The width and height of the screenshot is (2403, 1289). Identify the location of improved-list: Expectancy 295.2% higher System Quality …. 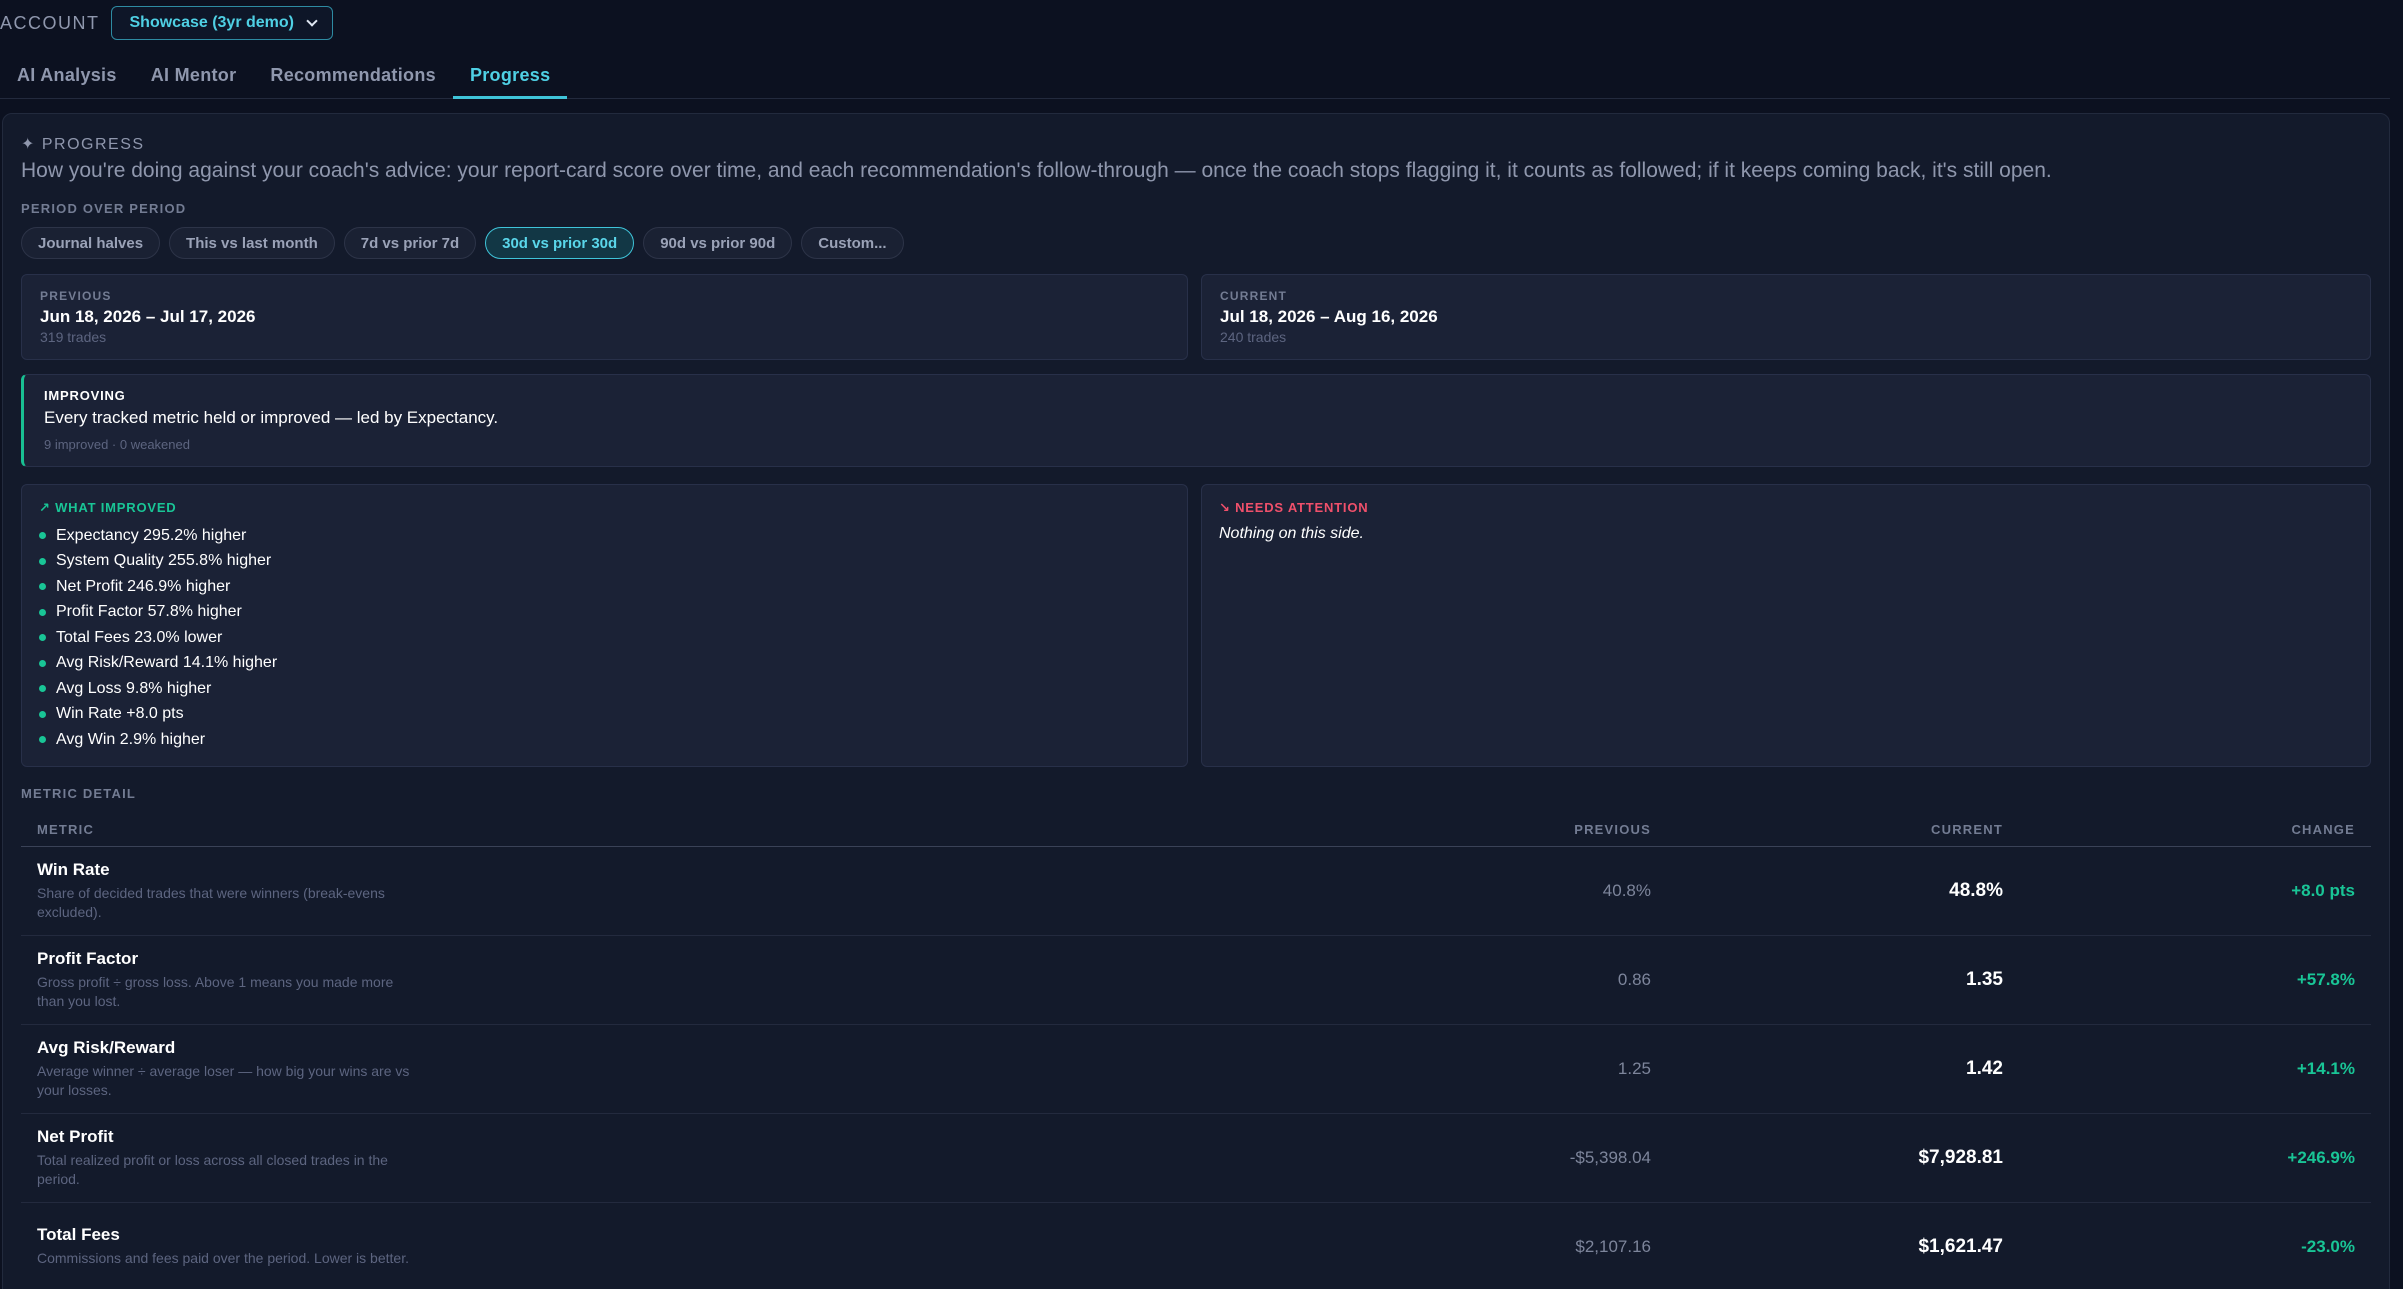
(158, 638).